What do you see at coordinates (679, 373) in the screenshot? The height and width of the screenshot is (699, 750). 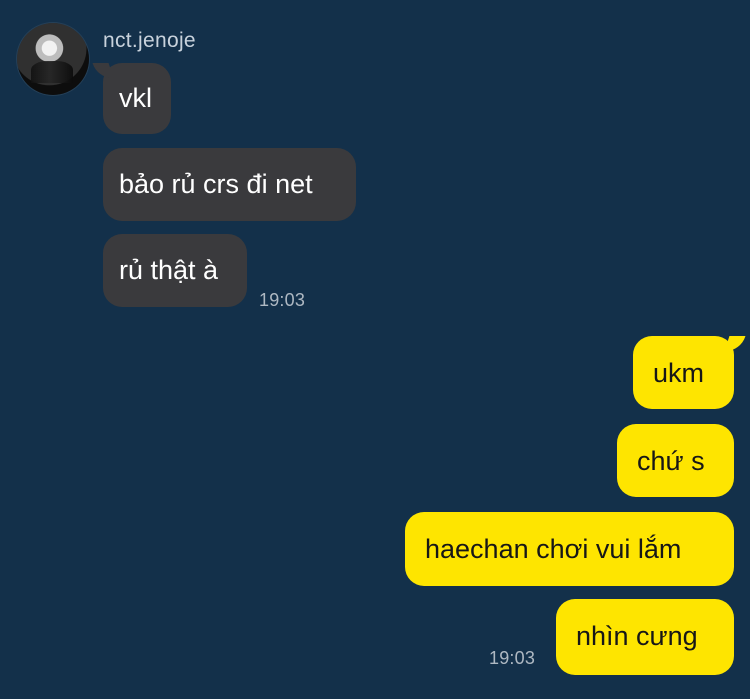 I see `message-text: ukm` at bounding box center [679, 373].